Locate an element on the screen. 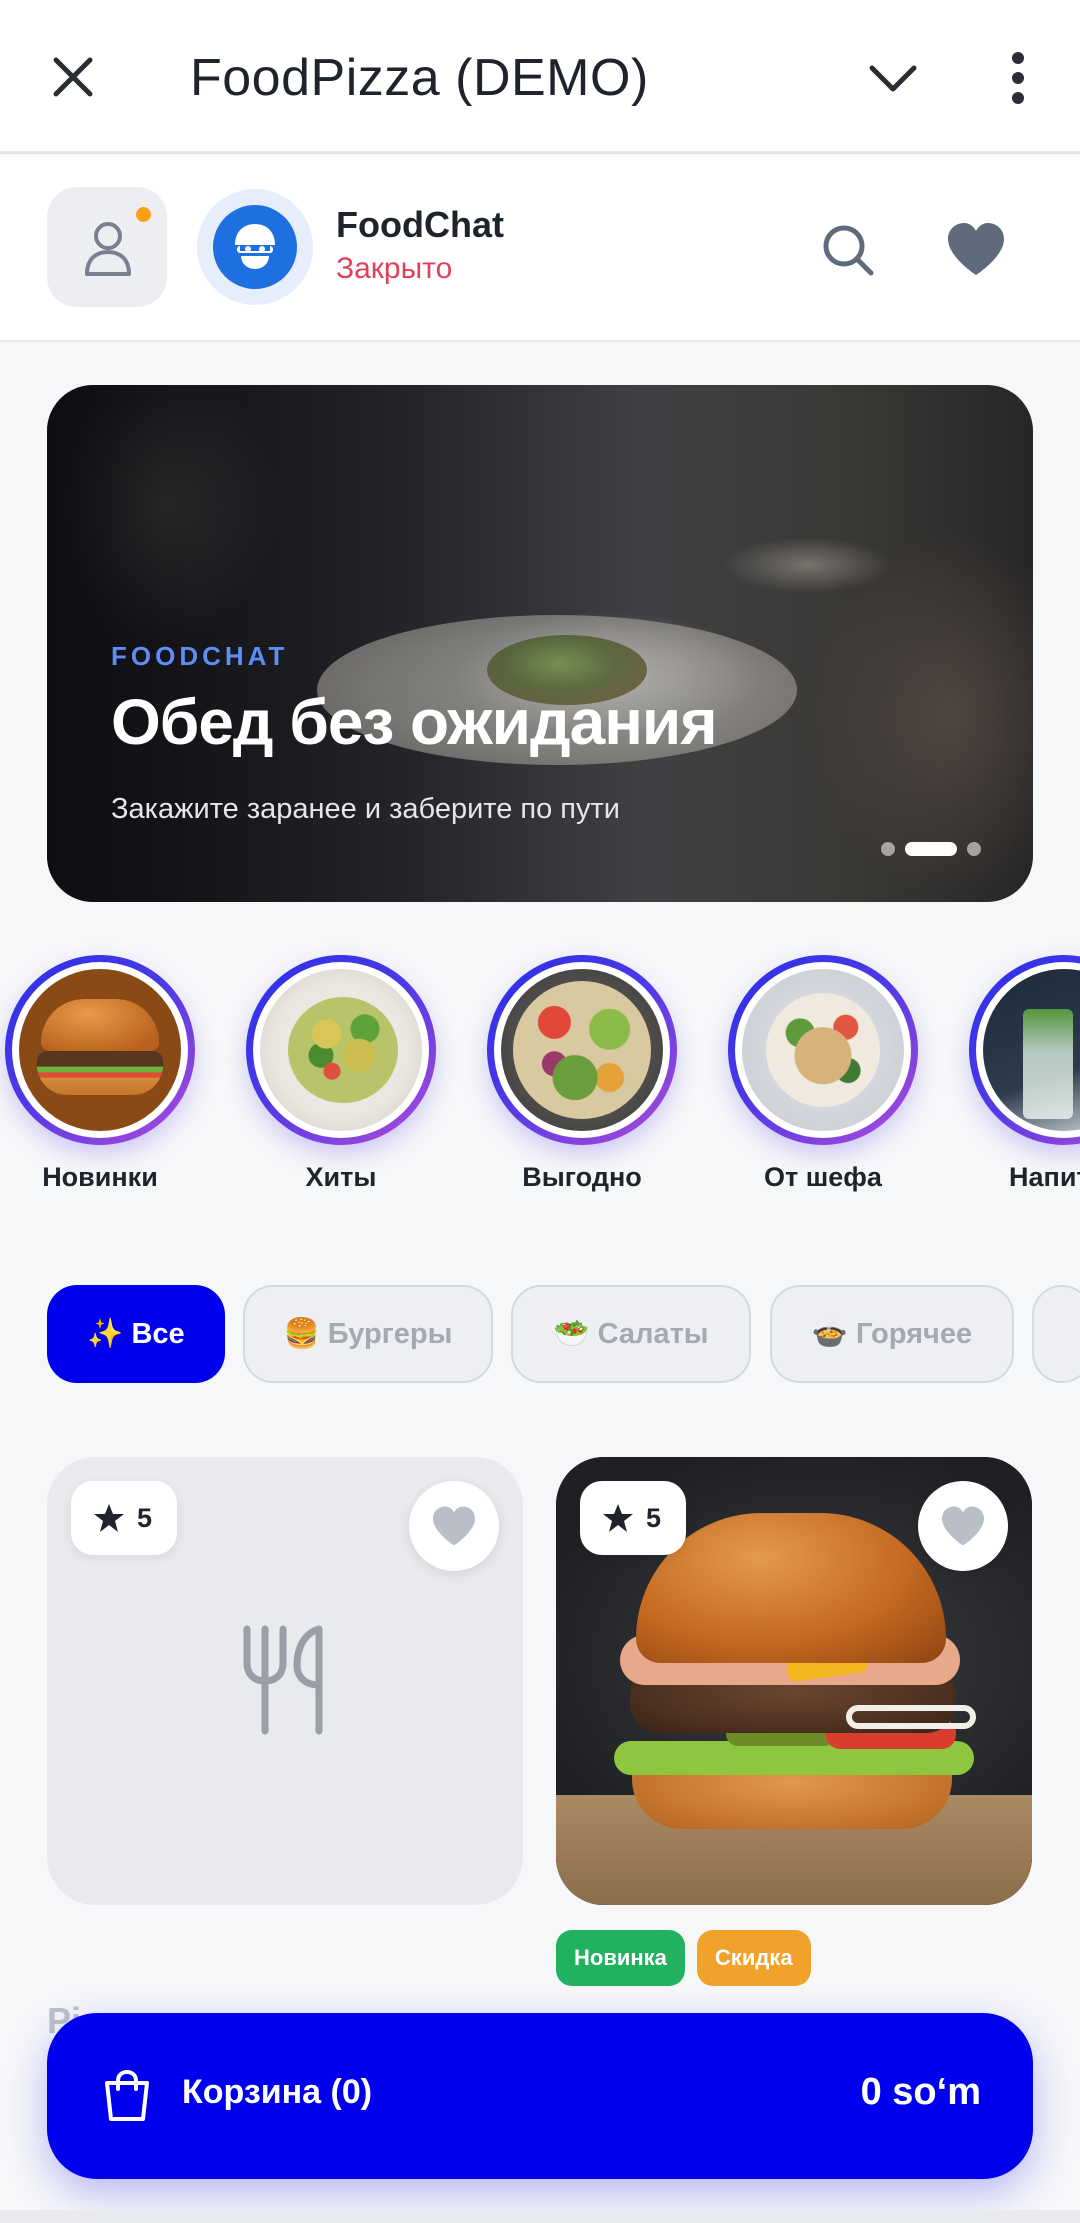 This screenshot has height=2223, width=1080. banner-title: Обед без ожидания is located at coordinates (414, 722).